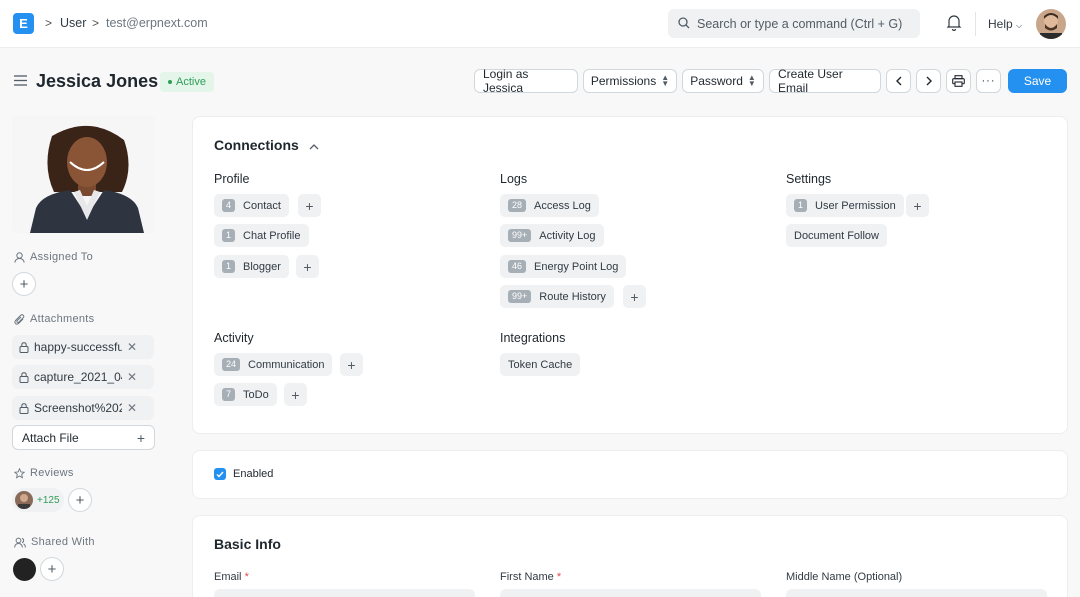 The width and height of the screenshot is (1080, 597). I want to click on reviews-count: +125, so click(48, 500).